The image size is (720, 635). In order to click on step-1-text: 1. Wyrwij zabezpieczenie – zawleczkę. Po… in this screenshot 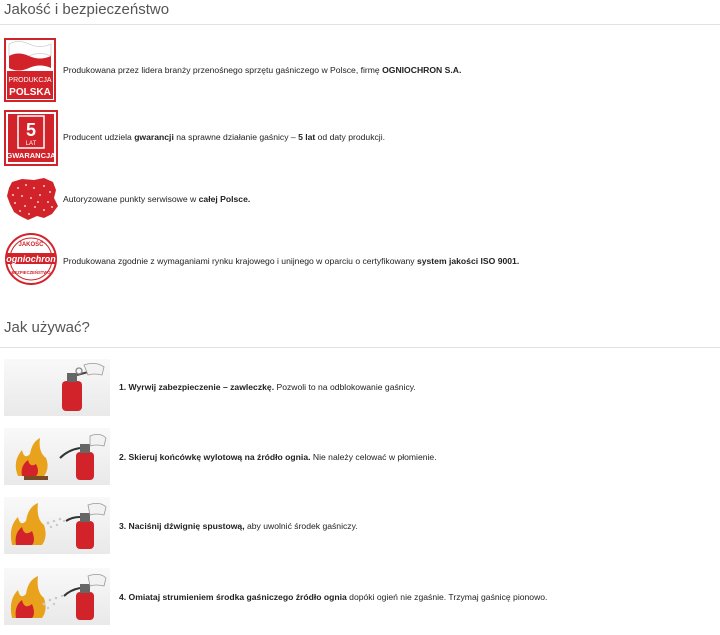, I will do `click(267, 387)`.